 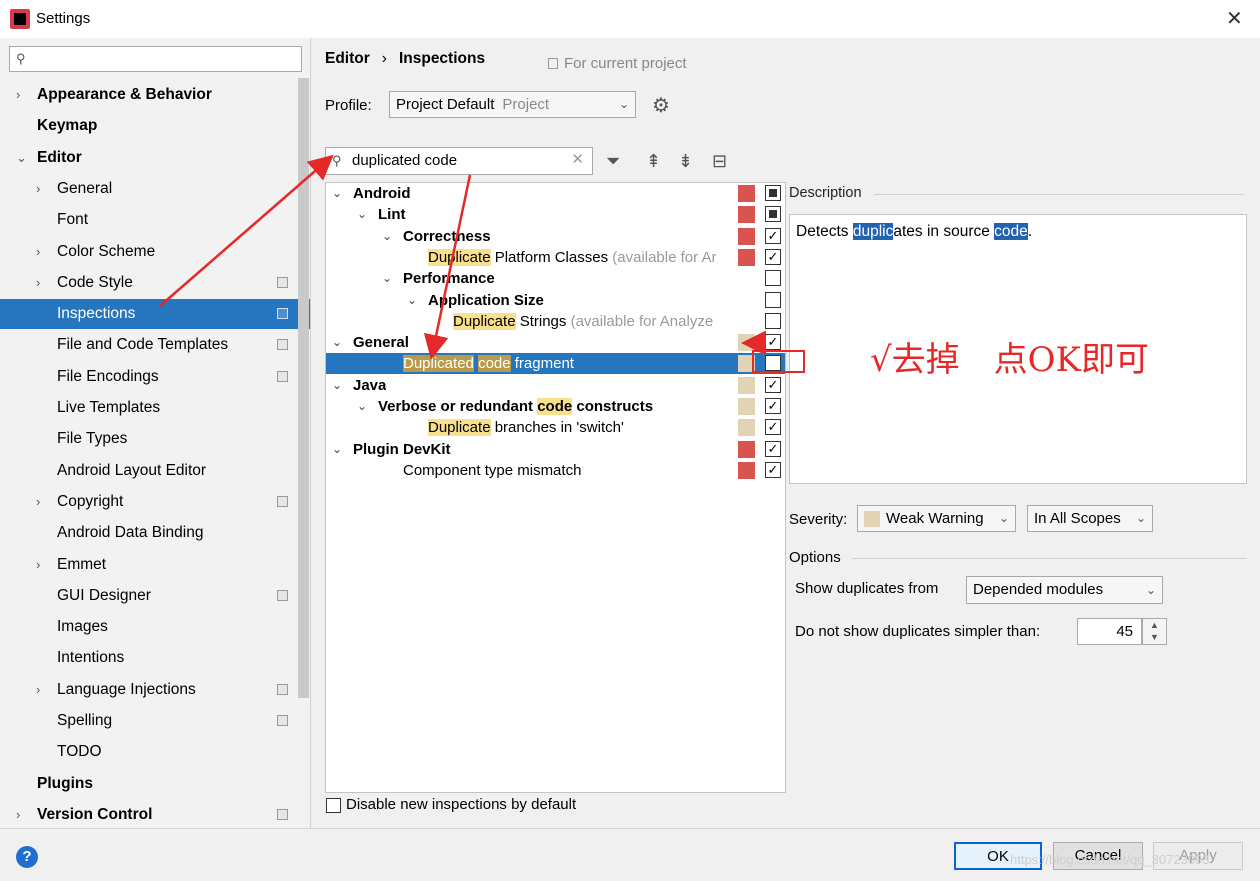 I want to click on scope-dropdown: In All Scopes ⌄, so click(x=1090, y=518).